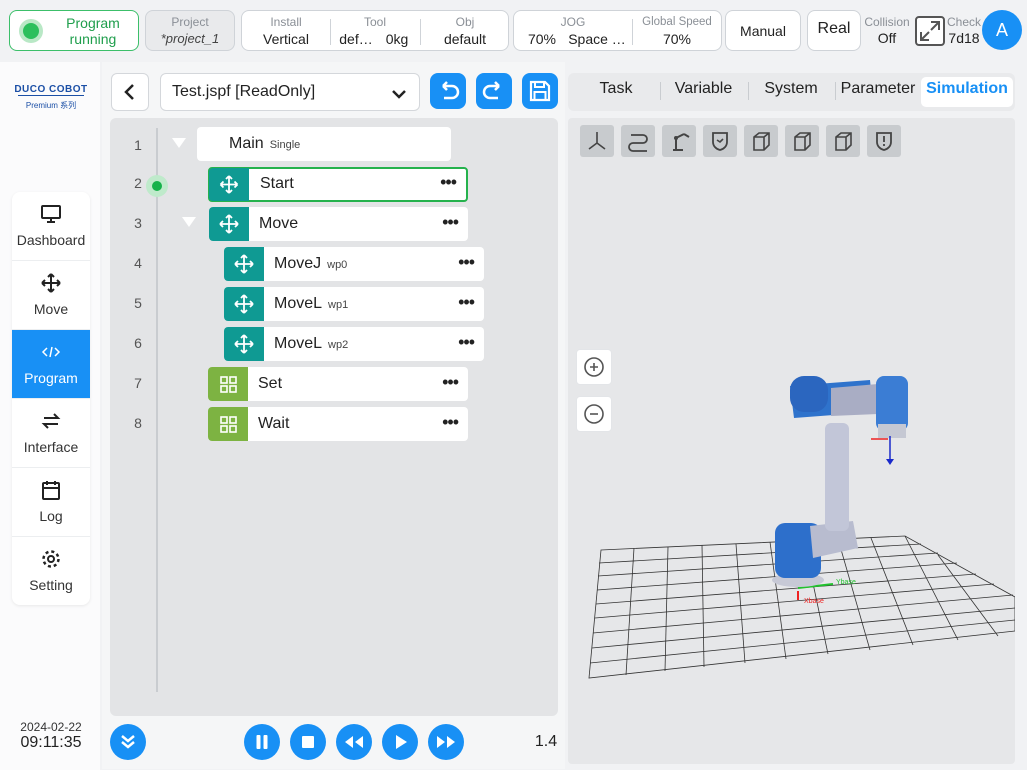 This screenshot has height=770, width=1027. I want to click on fast-forward-icon, so click(446, 742).